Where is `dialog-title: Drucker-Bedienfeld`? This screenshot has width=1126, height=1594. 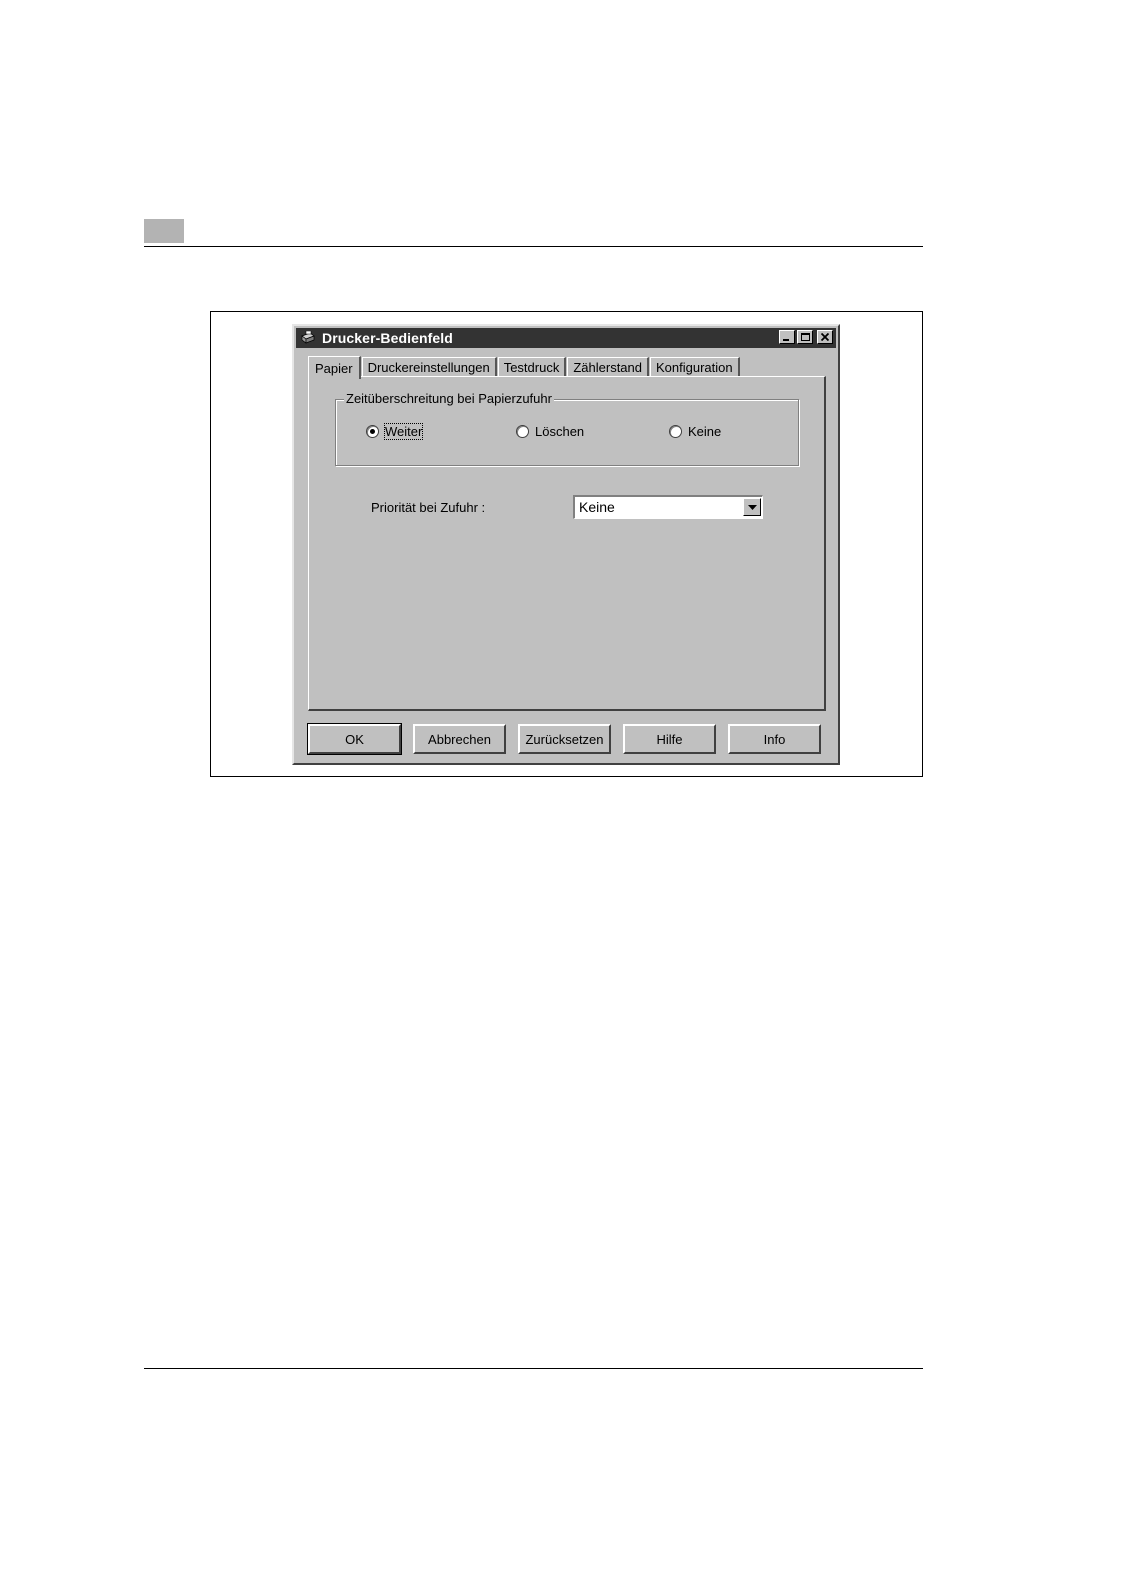 dialog-title: Drucker-Bedienfeld is located at coordinates (387, 338).